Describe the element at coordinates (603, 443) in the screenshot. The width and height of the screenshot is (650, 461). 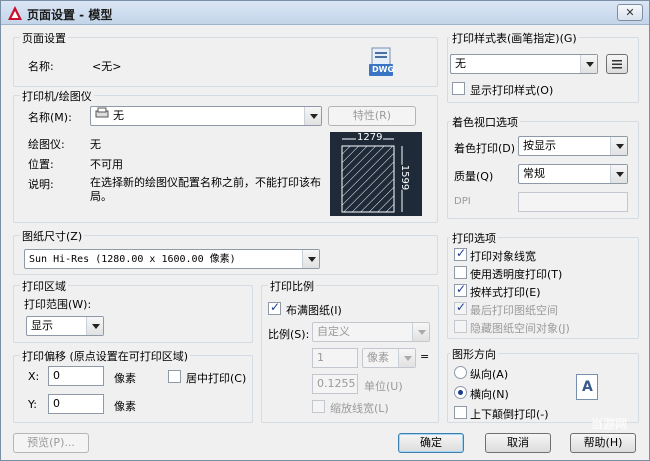
I see `help-button: 帮助(H)` at that location.